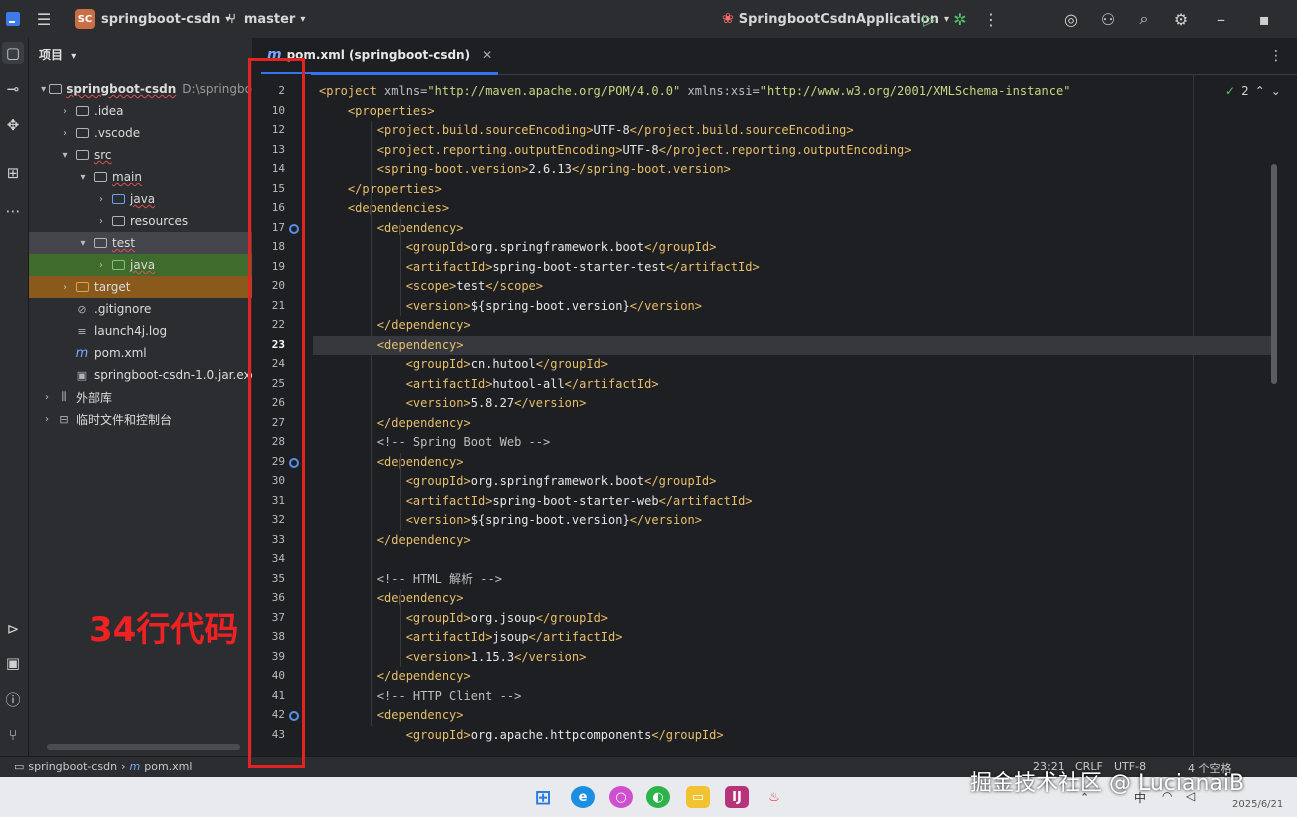 This screenshot has width=1297, height=817. Describe the element at coordinates (65, 111) in the screenshot. I see `chevron-right-icon: ›` at that location.